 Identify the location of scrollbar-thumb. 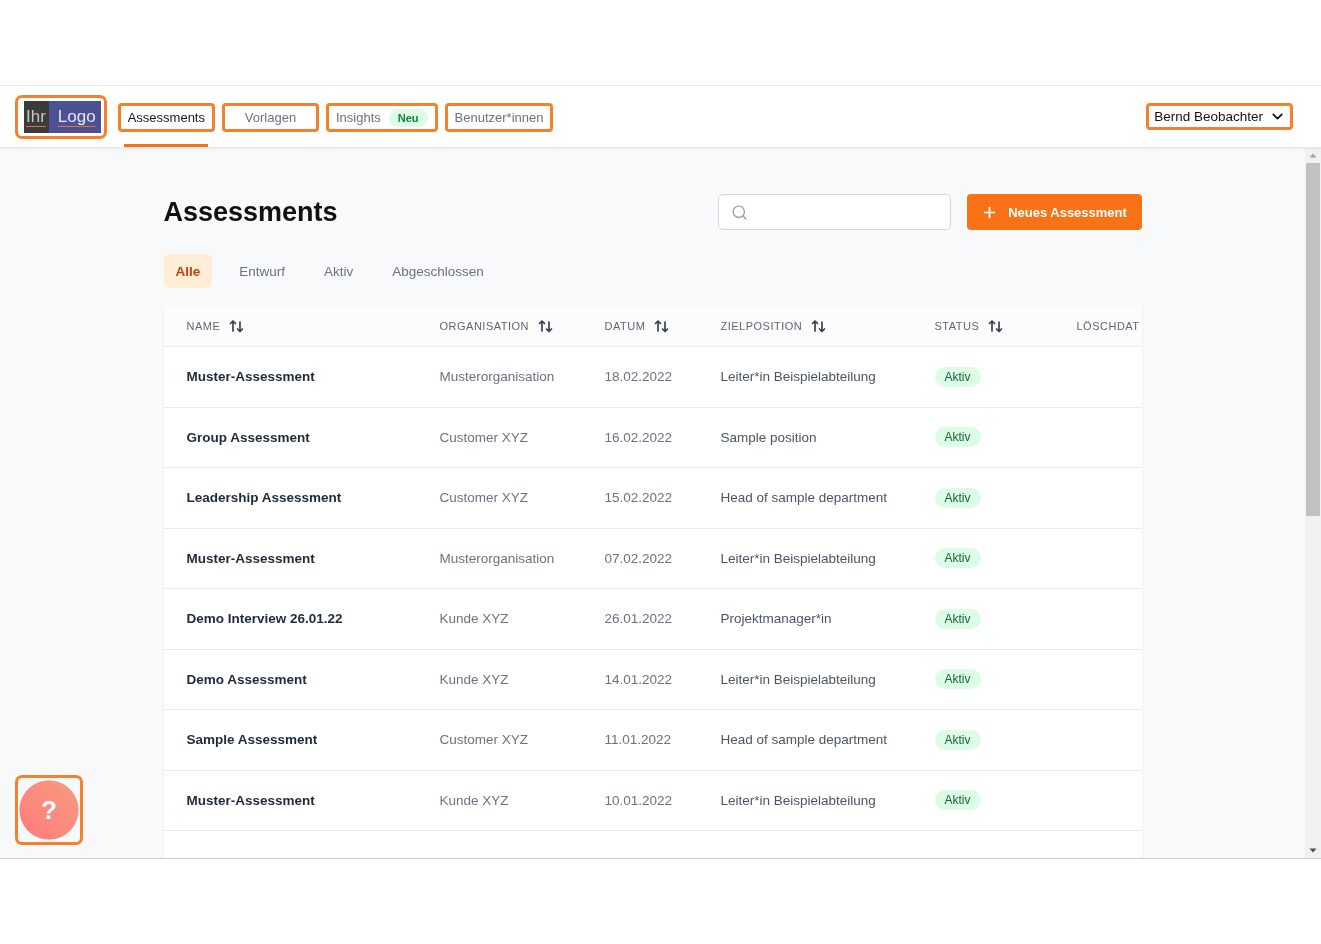
(1313, 339).